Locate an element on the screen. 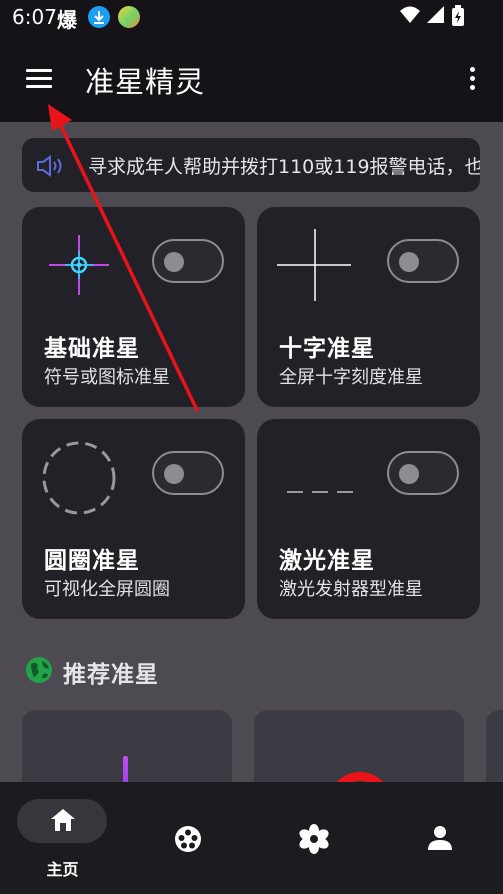  battery-charging-icon is located at coordinates (458, 18).